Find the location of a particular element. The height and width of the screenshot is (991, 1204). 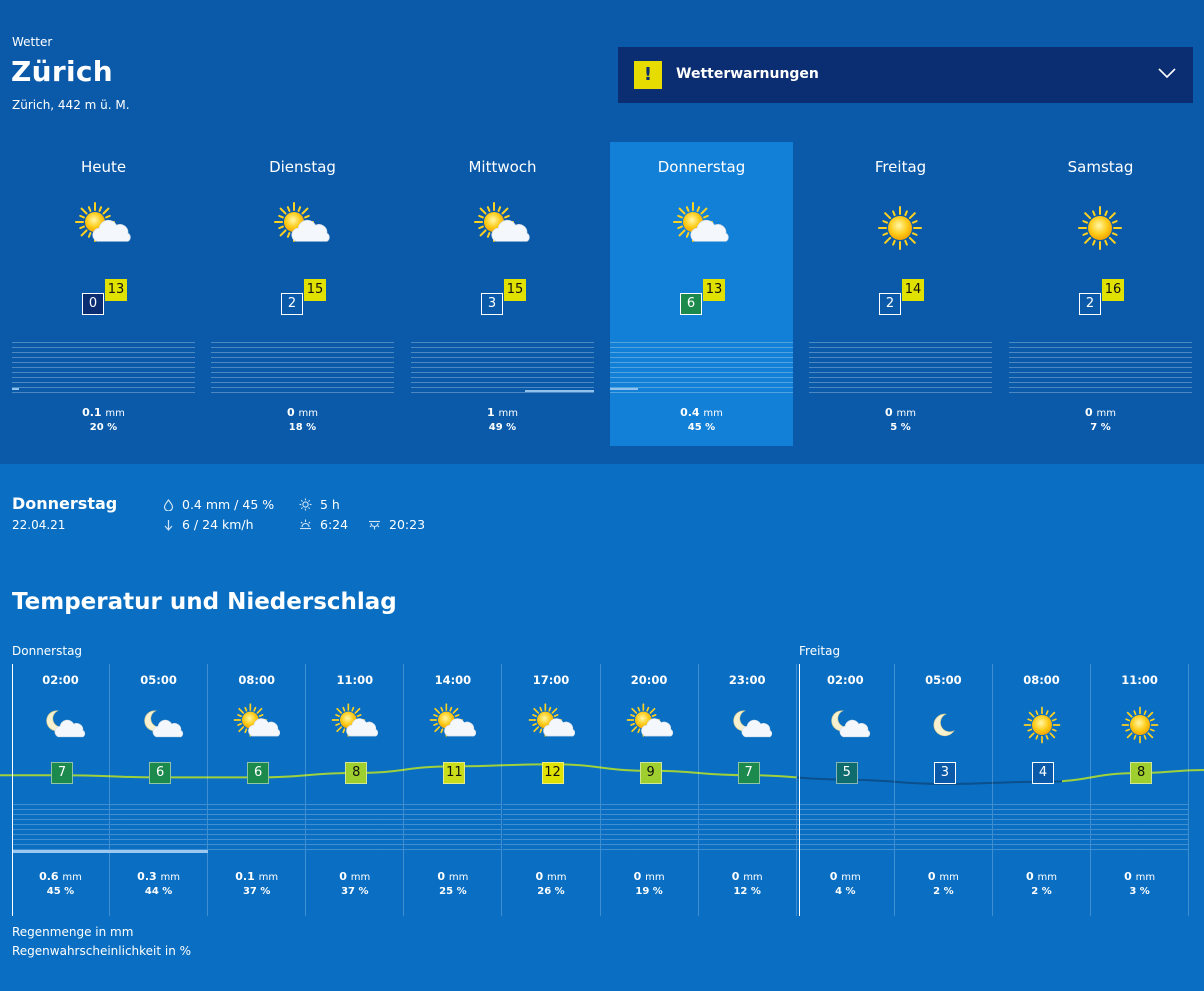

hour-time: 14:00 is located at coordinates (453, 680).